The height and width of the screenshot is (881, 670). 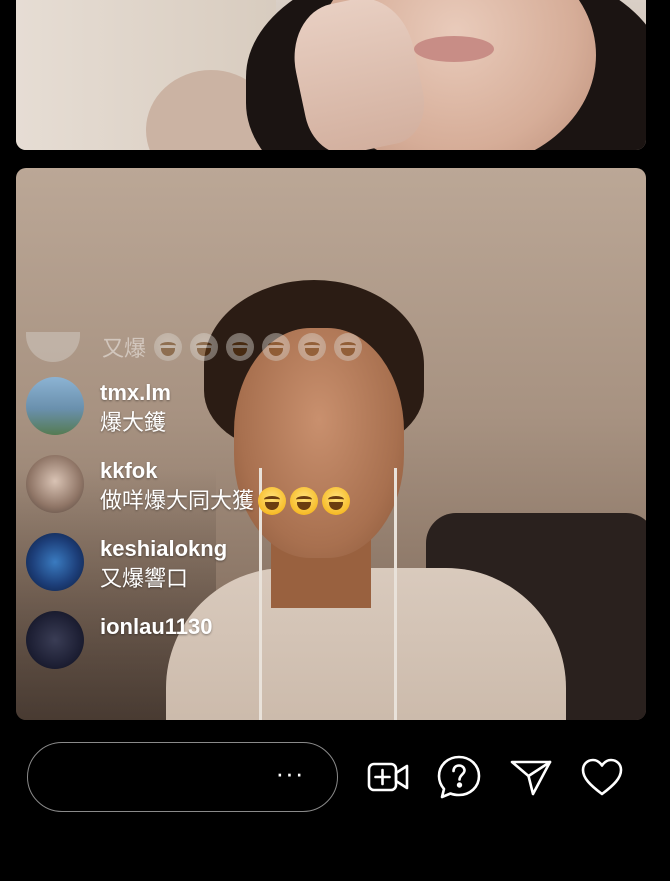 I want to click on video-plus-icon, so click(x=388, y=777).